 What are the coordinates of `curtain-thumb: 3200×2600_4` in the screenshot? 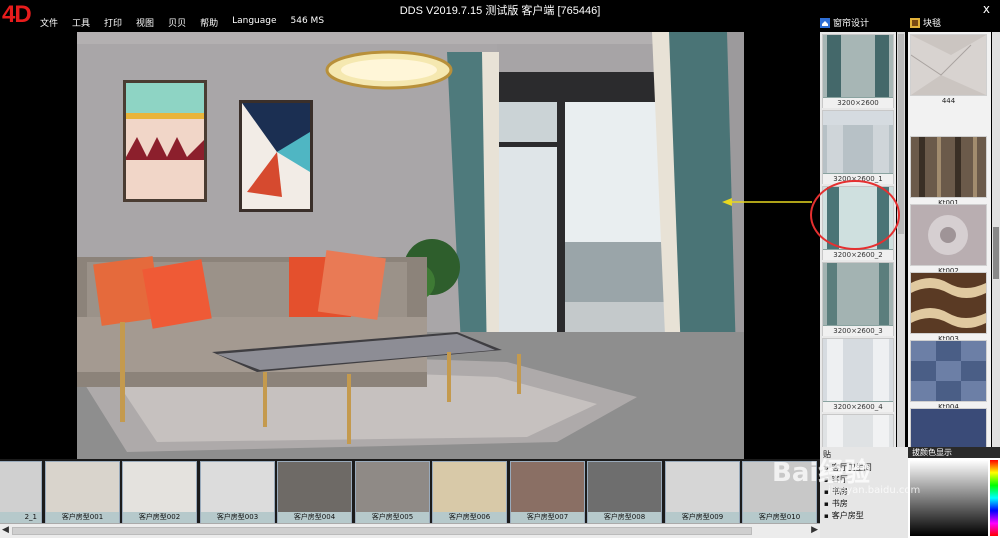 It's located at (858, 375).